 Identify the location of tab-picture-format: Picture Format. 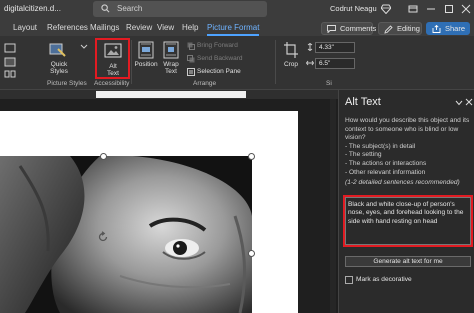
(233, 29).